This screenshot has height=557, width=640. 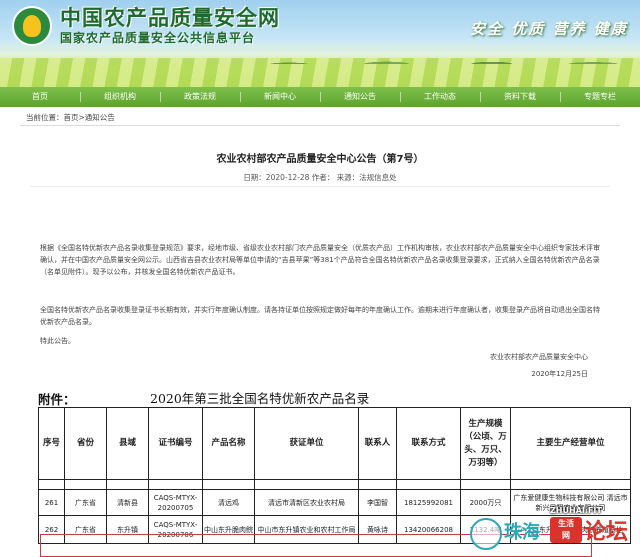 I want to click on column-header: 主要生产经营单位, so click(x=570, y=443).